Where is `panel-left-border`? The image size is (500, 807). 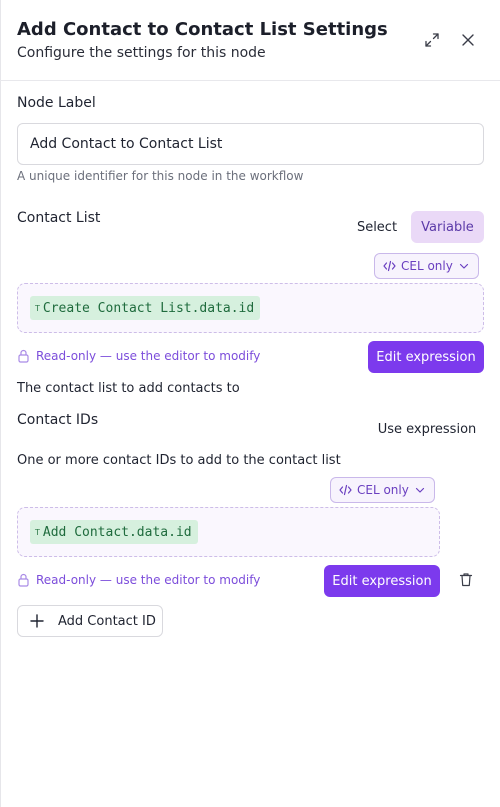
panel-left-border is located at coordinates (0, 403).